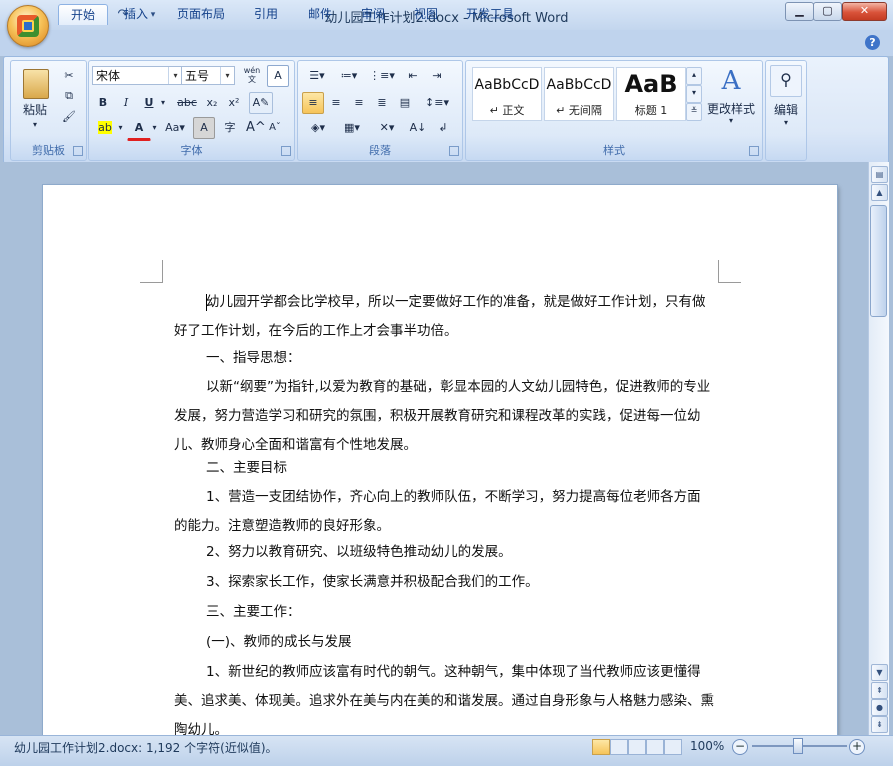 This screenshot has width=893, height=766. What do you see at coordinates (349, 76) in the screenshot?
I see `numbering-icon: ≔▾` at bounding box center [349, 76].